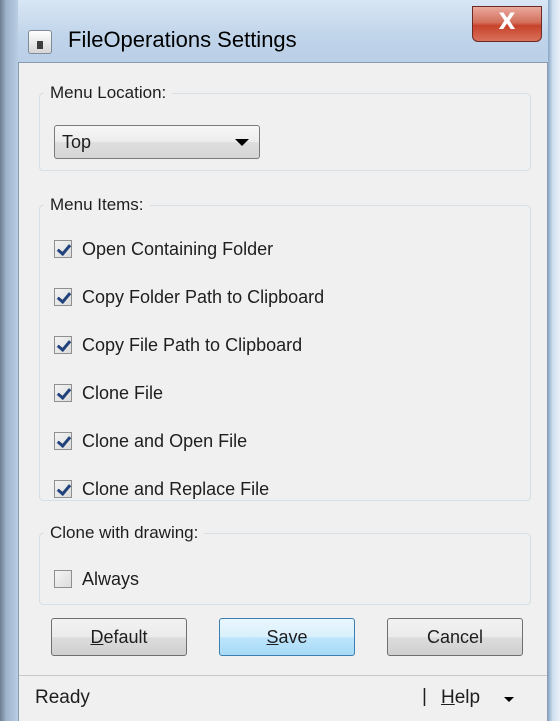  What do you see at coordinates (285, 127) in the screenshot?
I see `menu-location-group: Menu Location: Top` at bounding box center [285, 127].